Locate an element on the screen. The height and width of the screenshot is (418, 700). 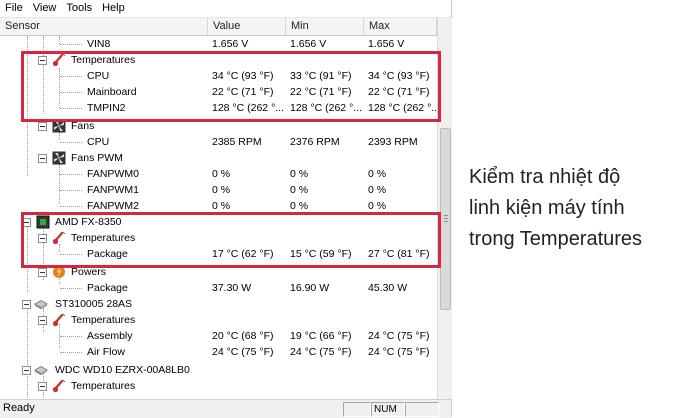
sensor-label: CPU is located at coordinates (98, 142).